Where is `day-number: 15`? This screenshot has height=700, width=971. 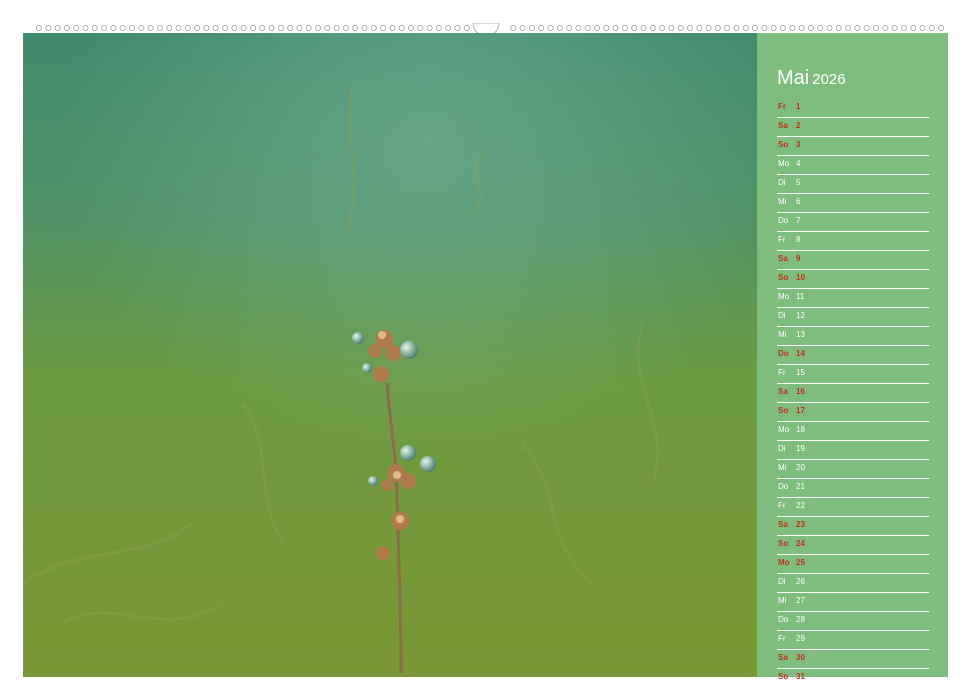
day-number: 15 is located at coordinates (800, 372).